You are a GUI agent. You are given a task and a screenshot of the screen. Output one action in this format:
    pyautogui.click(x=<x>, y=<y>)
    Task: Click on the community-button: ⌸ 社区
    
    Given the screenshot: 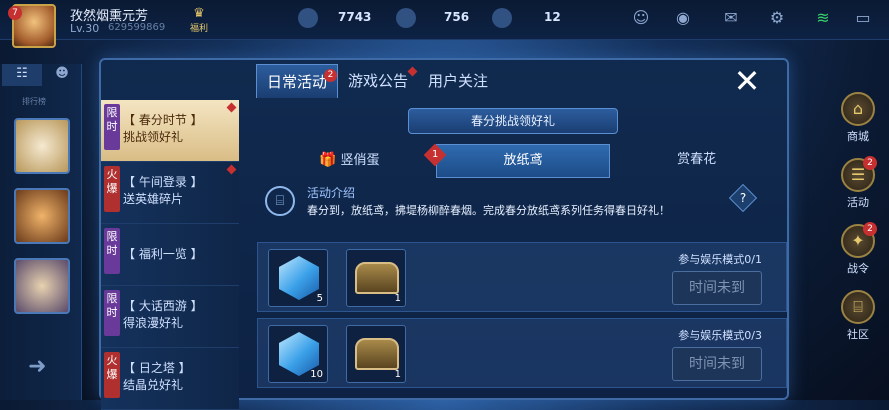 What is the action you would take?
    pyautogui.click(x=858, y=316)
    